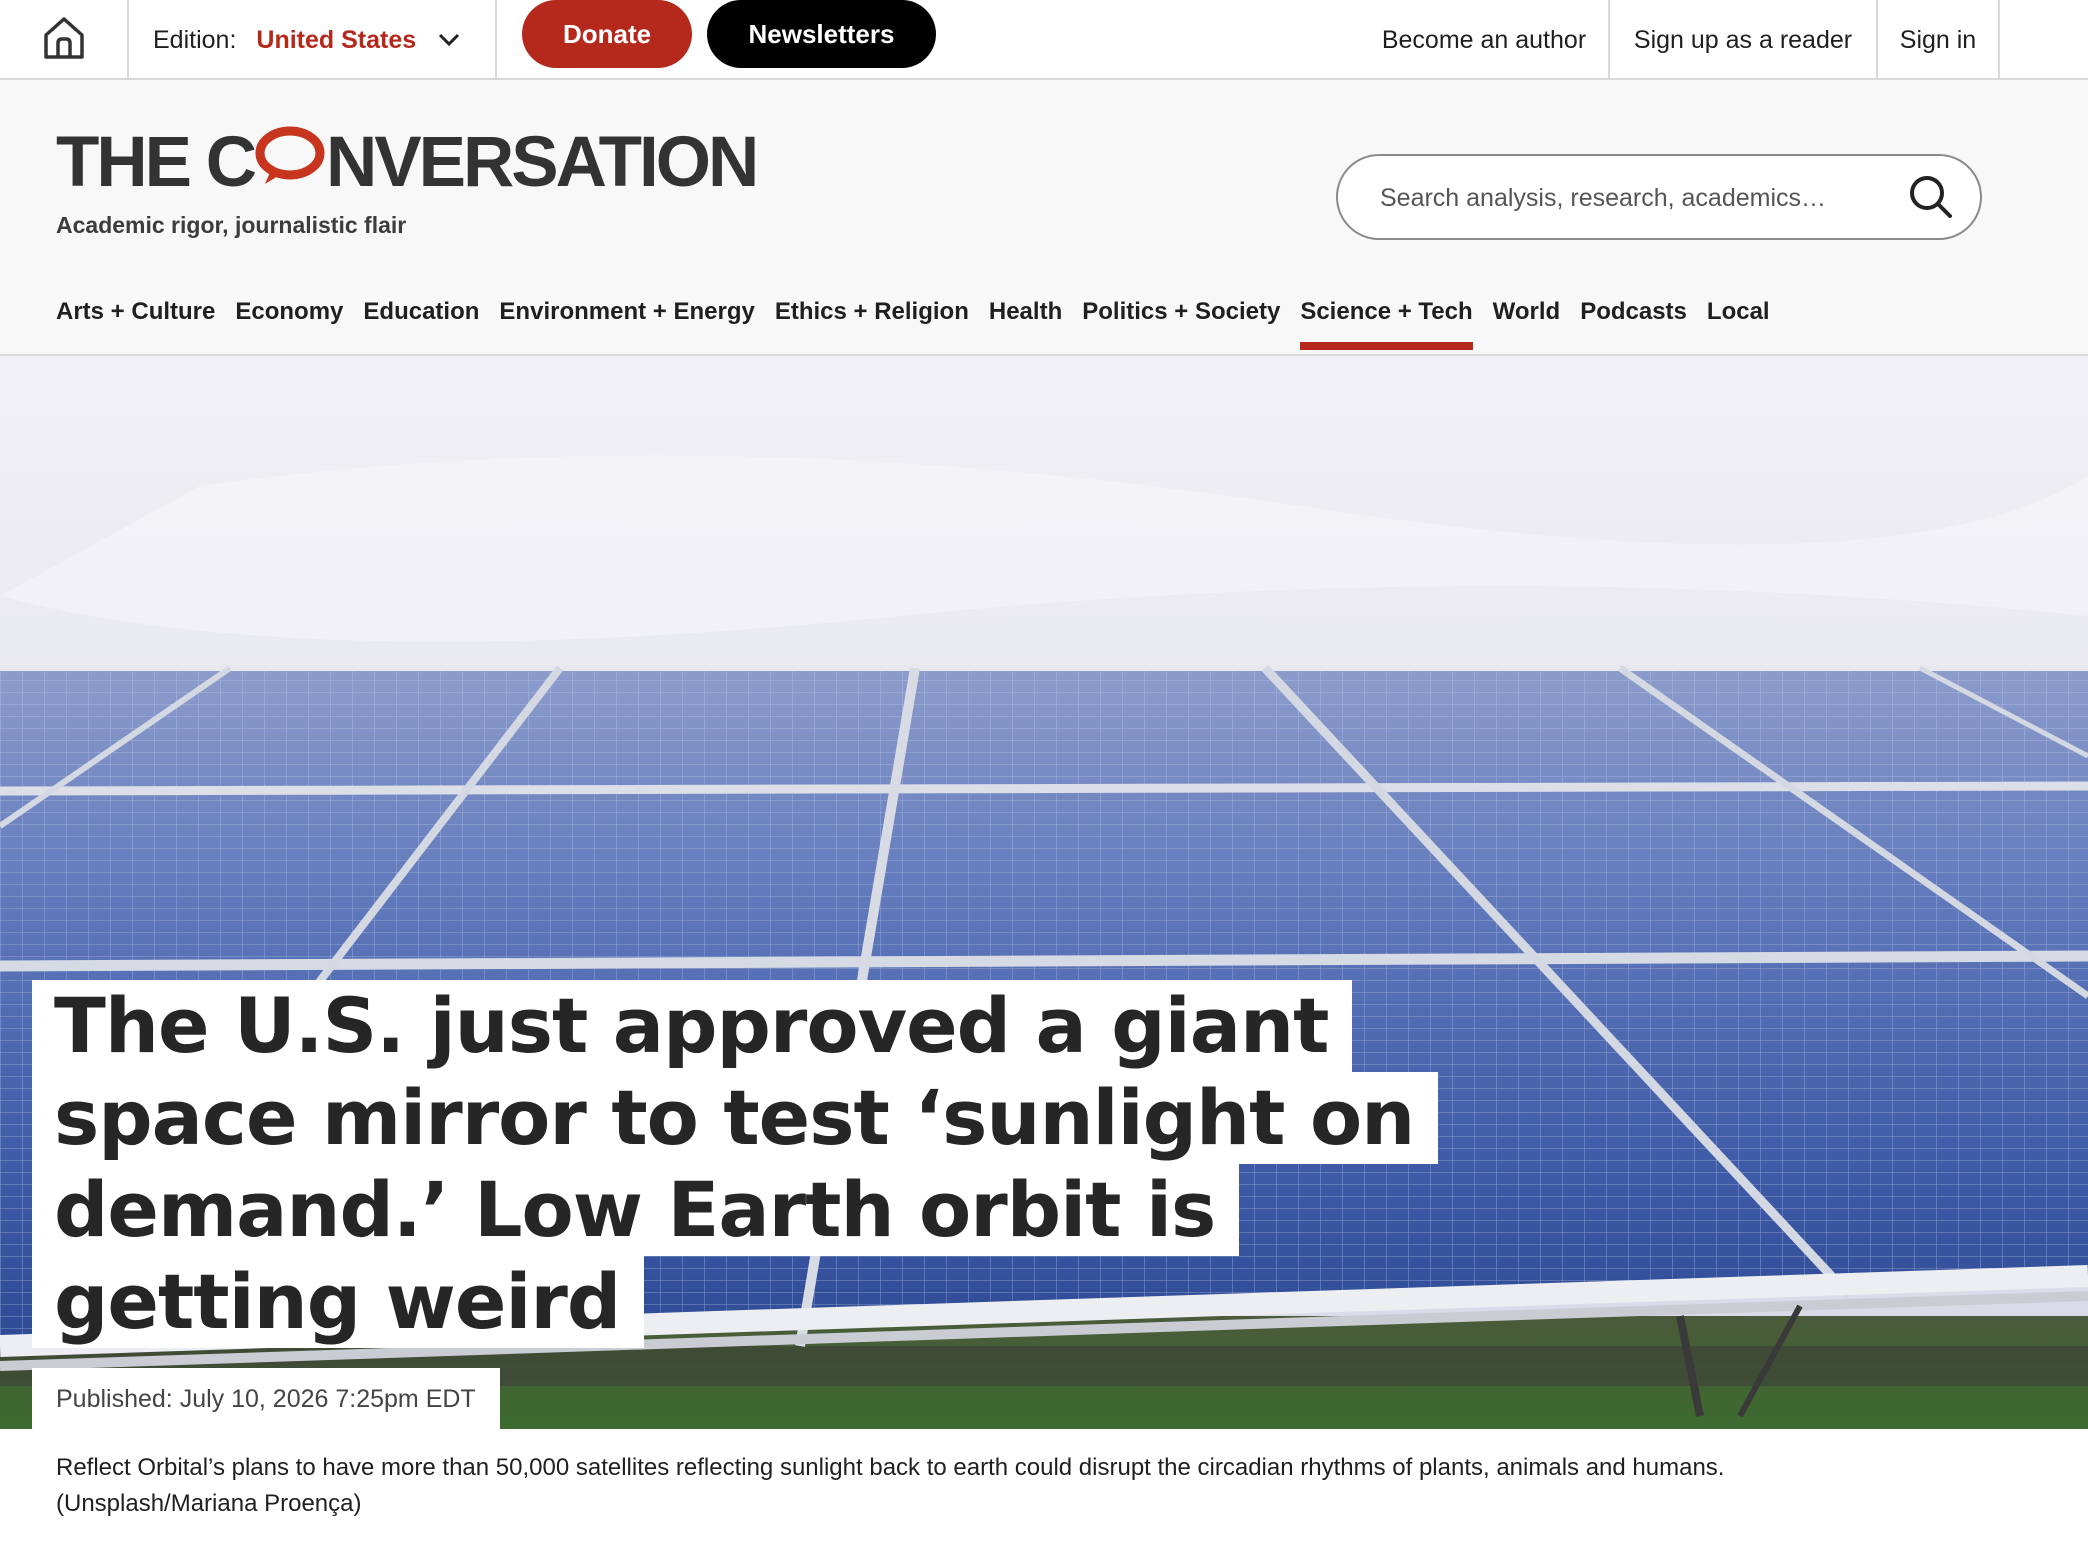 The width and height of the screenshot is (2088, 1564). What do you see at coordinates (336, 39) in the screenshot?
I see `edition-value: United States` at bounding box center [336, 39].